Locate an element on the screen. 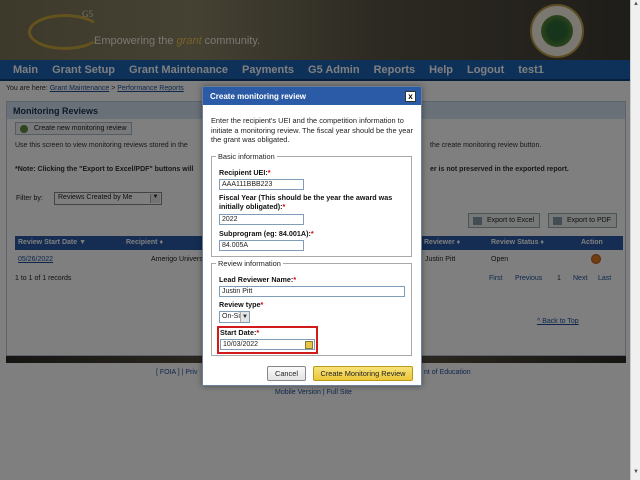 Image resolution: width=640 pixels, height=480 pixels. review-type-label: Review type* is located at coordinates (241, 304).